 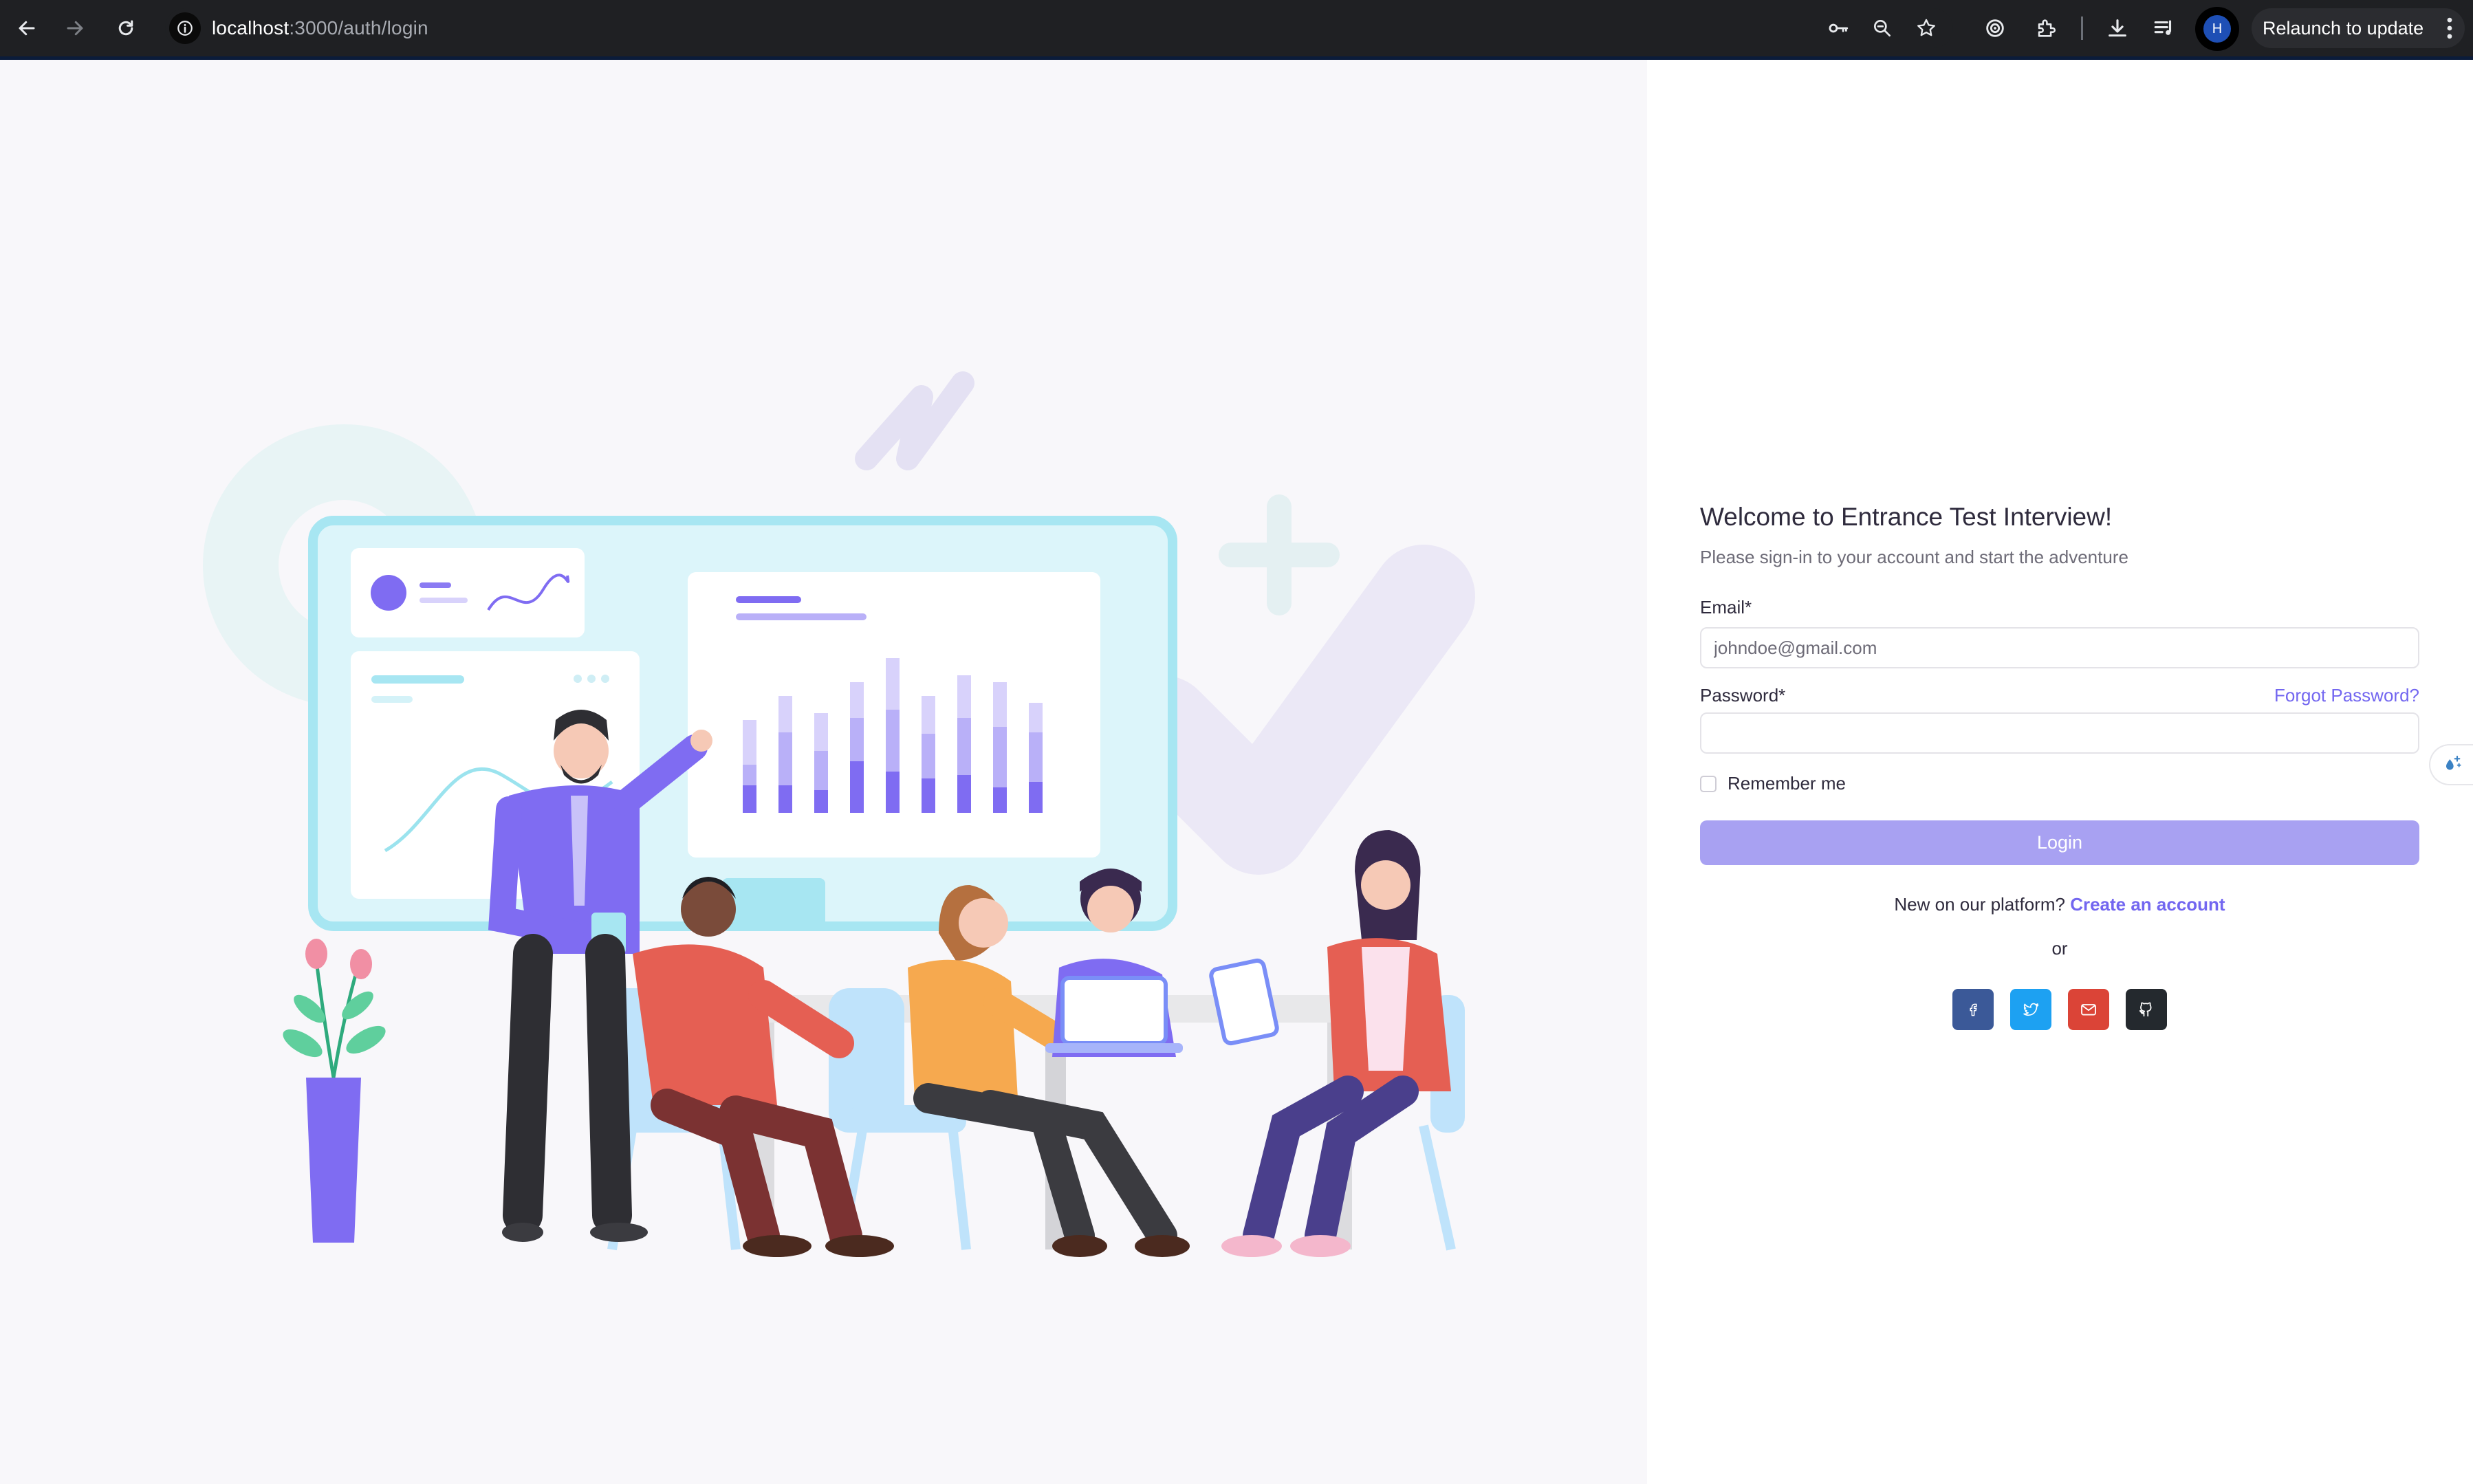 What do you see at coordinates (2060, 784) in the screenshot?
I see `remember-me: Remember me` at bounding box center [2060, 784].